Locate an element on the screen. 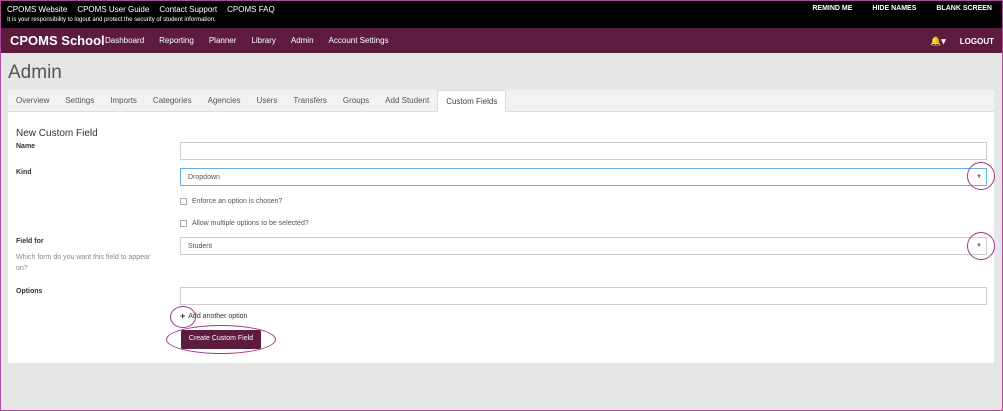  link-contact-support: Contact Support is located at coordinates (188, 9).